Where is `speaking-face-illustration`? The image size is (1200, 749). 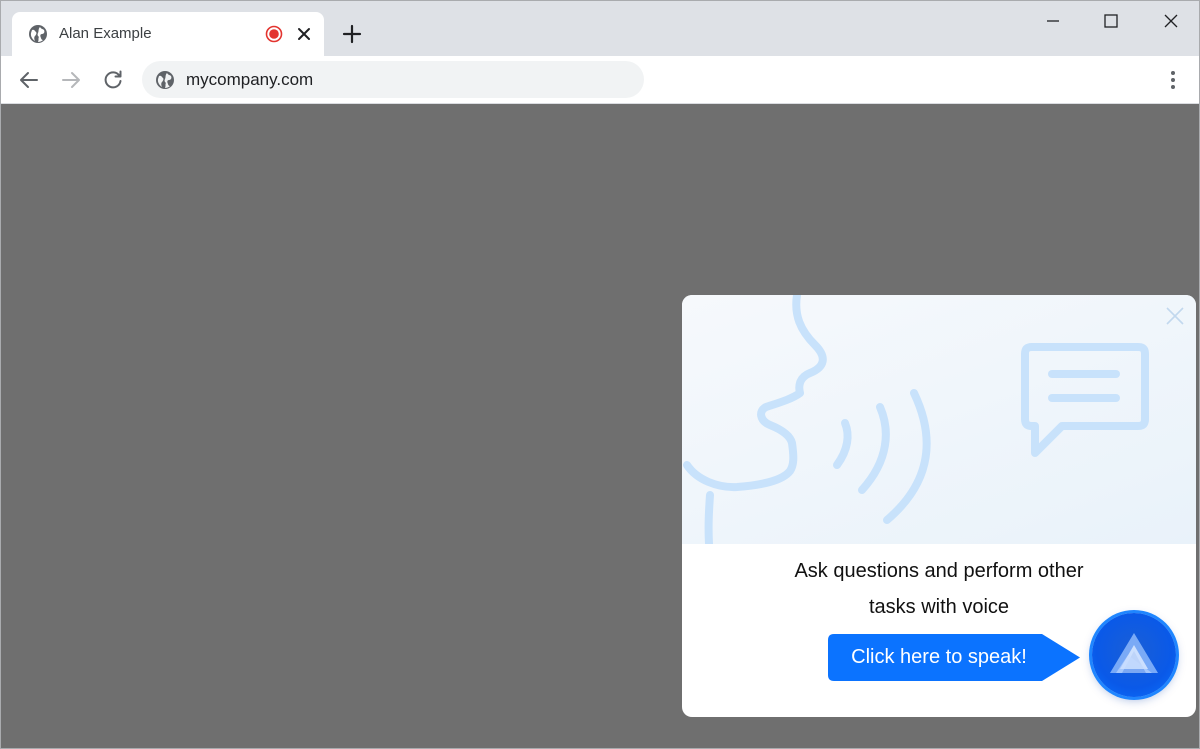
speaking-face-illustration is located at coordinates (916, 421).